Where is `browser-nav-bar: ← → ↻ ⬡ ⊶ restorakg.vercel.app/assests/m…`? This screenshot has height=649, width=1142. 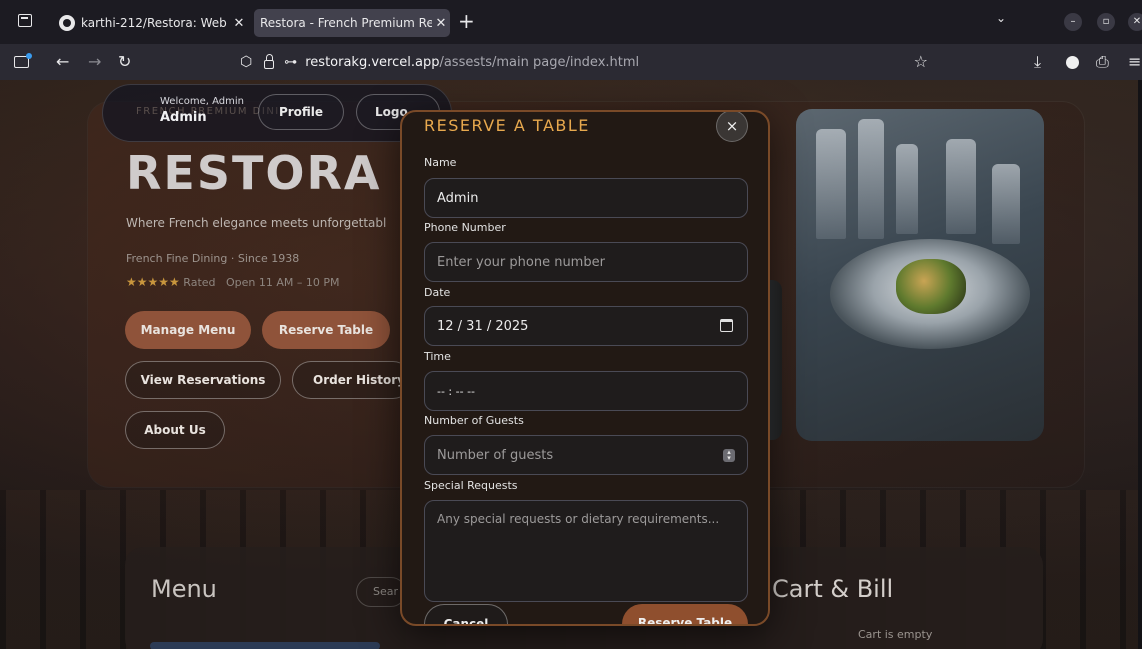 browser-nav-bar: ← → ↻ ⬡ ⊶ restorakg.vercel.app/assests/m… is located at coordinates (571, 62).